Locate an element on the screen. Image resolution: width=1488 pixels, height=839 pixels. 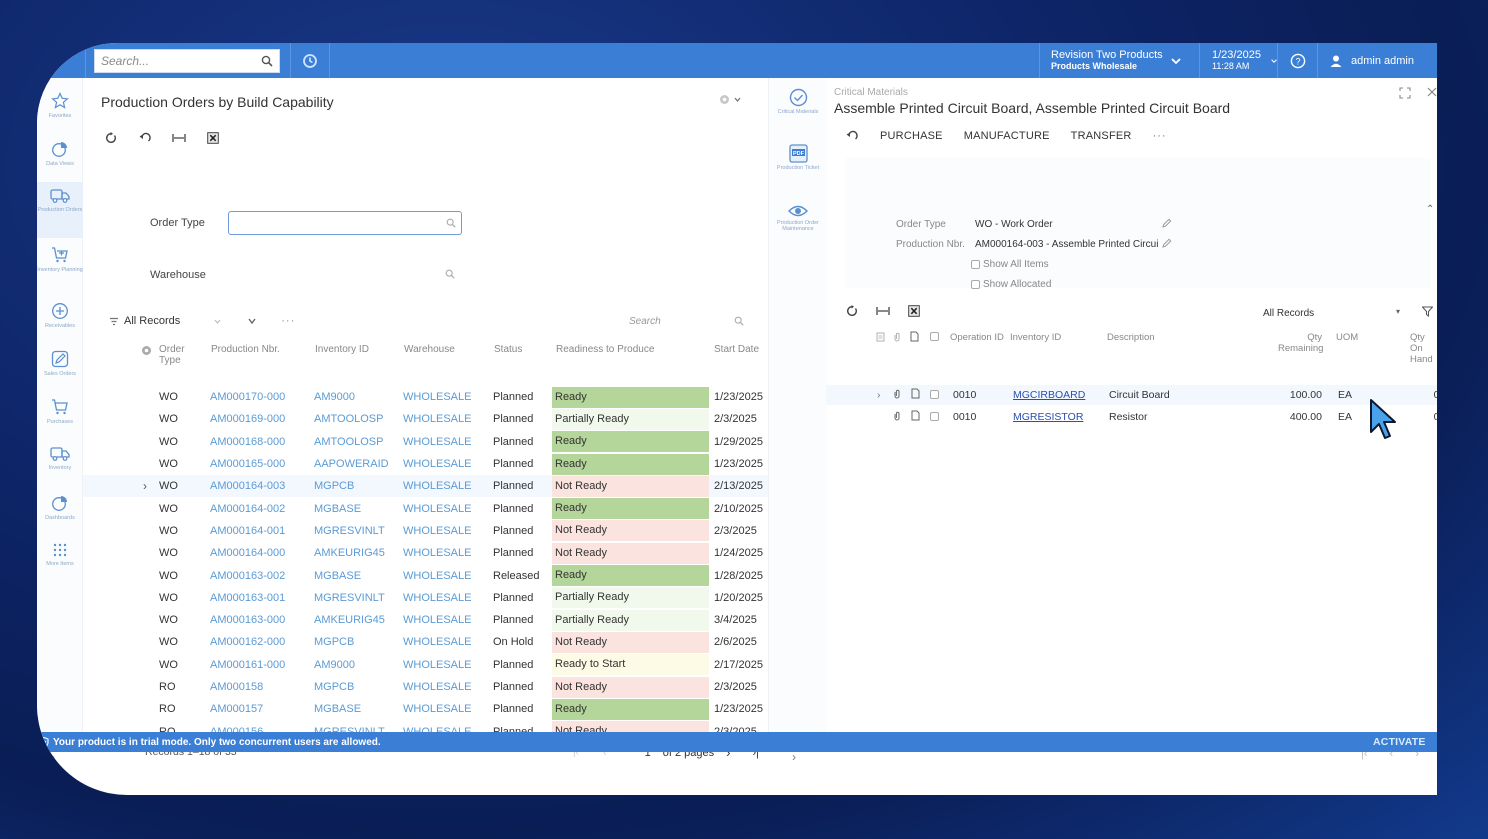
col-start-date: Start Date is located at coordinates (736, 349).